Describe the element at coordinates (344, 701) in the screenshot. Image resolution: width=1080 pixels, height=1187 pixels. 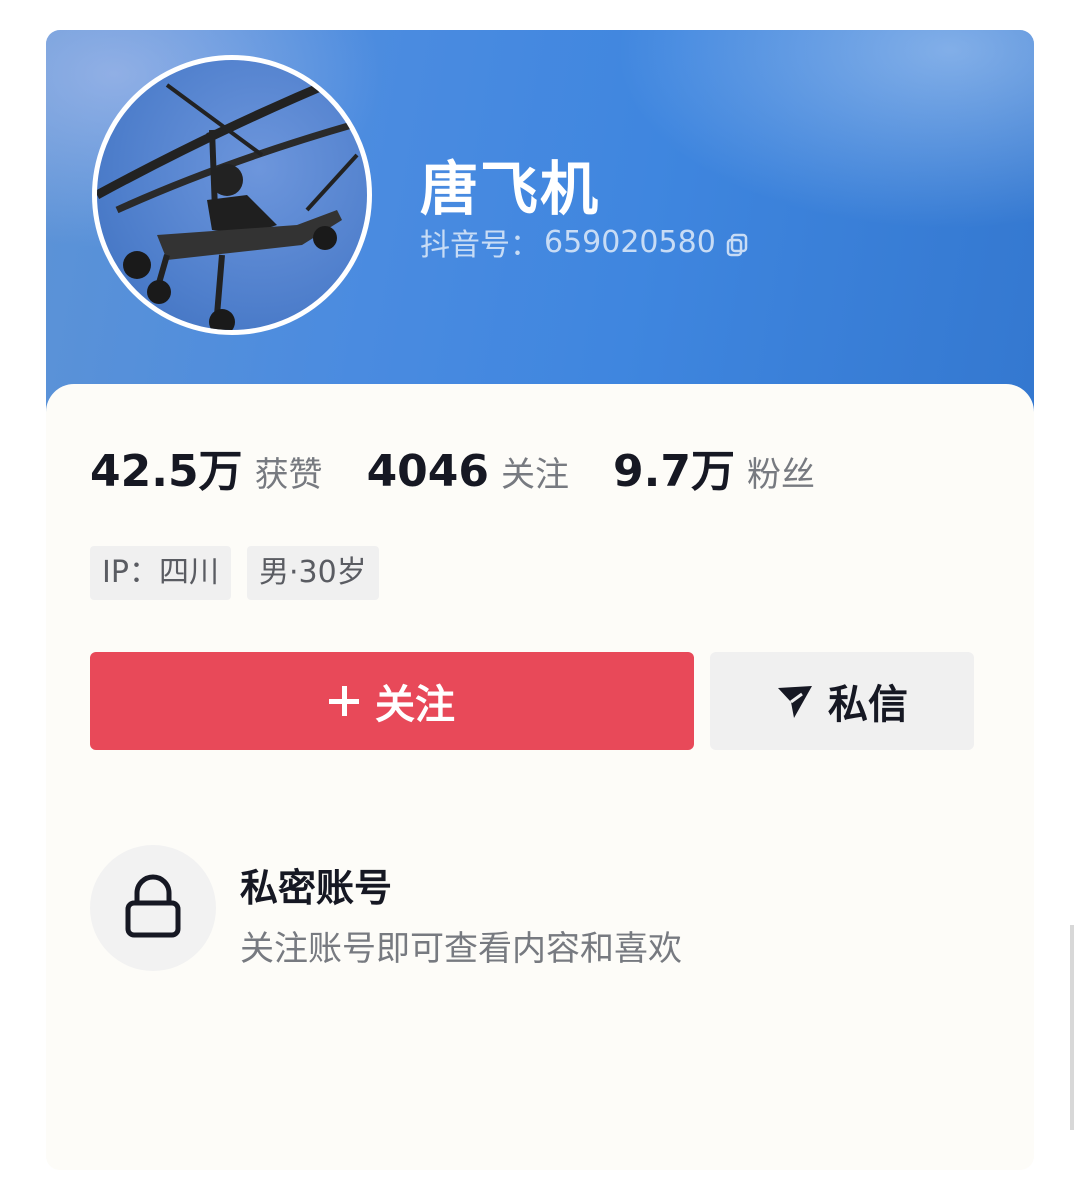
I see `plus-icon` at that location.